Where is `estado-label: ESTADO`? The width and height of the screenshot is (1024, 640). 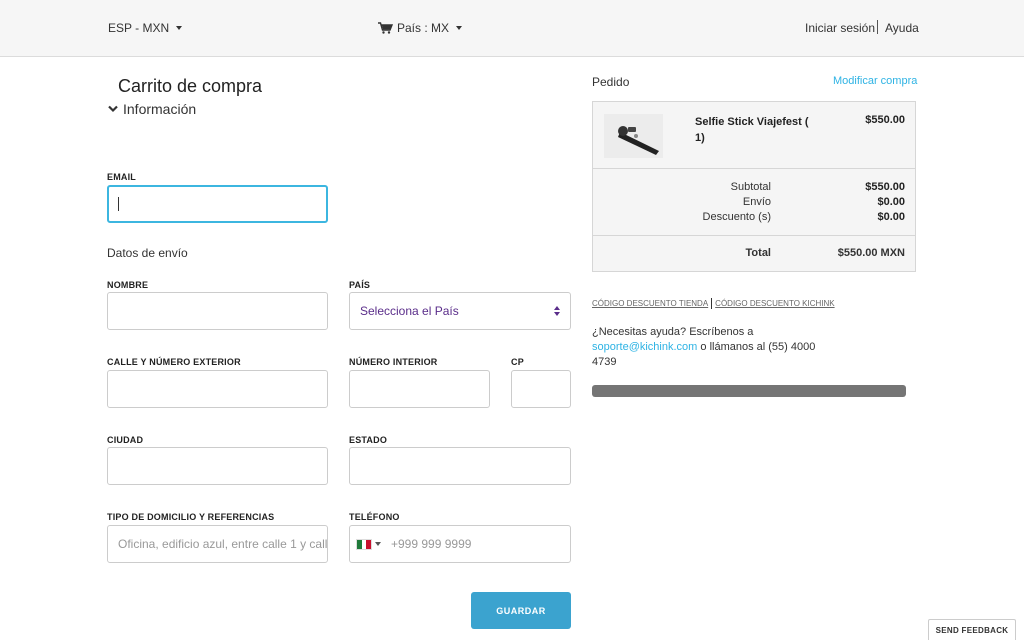 estado-label: ESTADO is located at coordinates (368, 440).